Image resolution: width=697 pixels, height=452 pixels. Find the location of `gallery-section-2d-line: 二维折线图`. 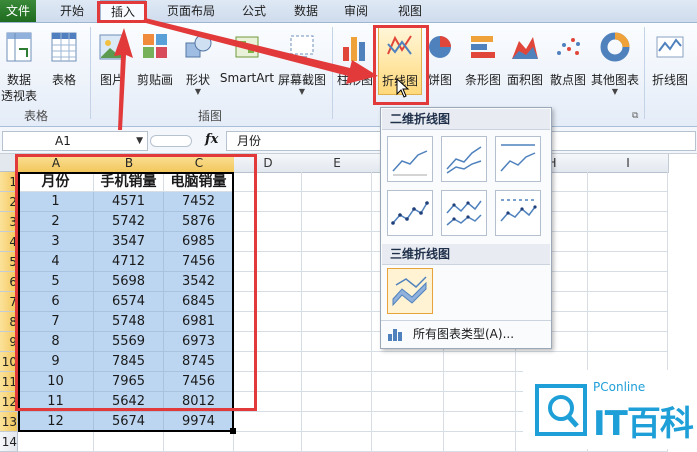

gallery-section-2d-line: 二维折线图 is located at coordinates (466, 119).